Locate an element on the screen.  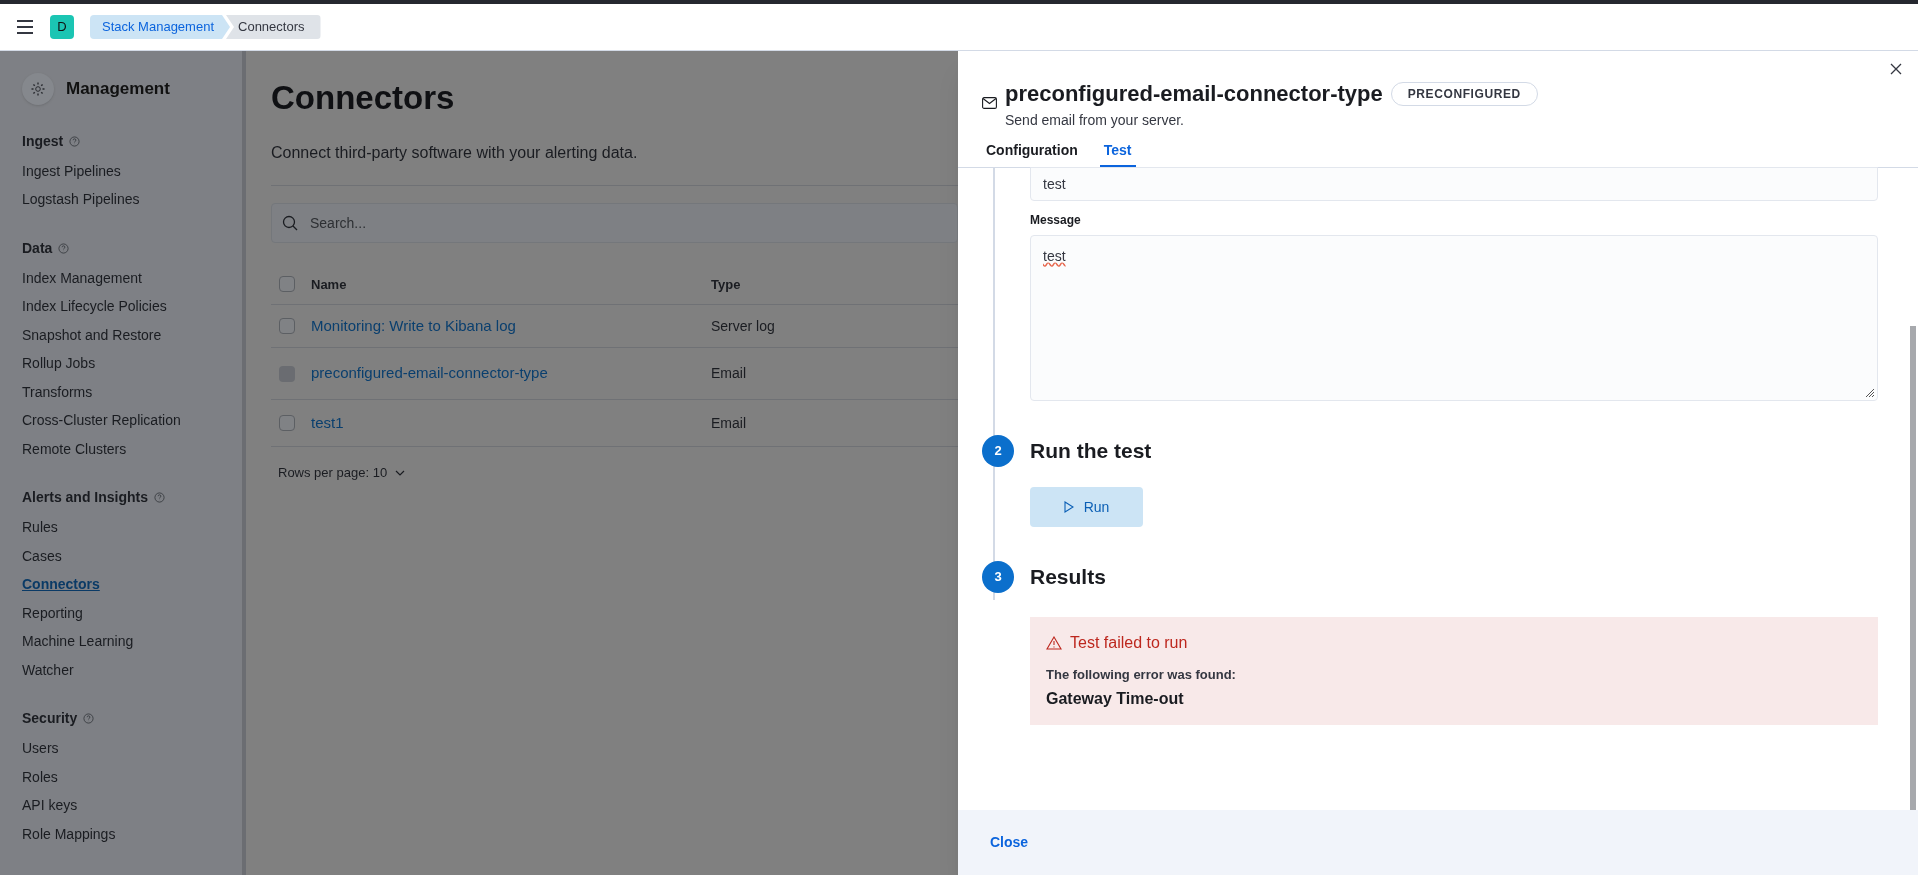
envelope-icon is located at coordinates (989, 103).